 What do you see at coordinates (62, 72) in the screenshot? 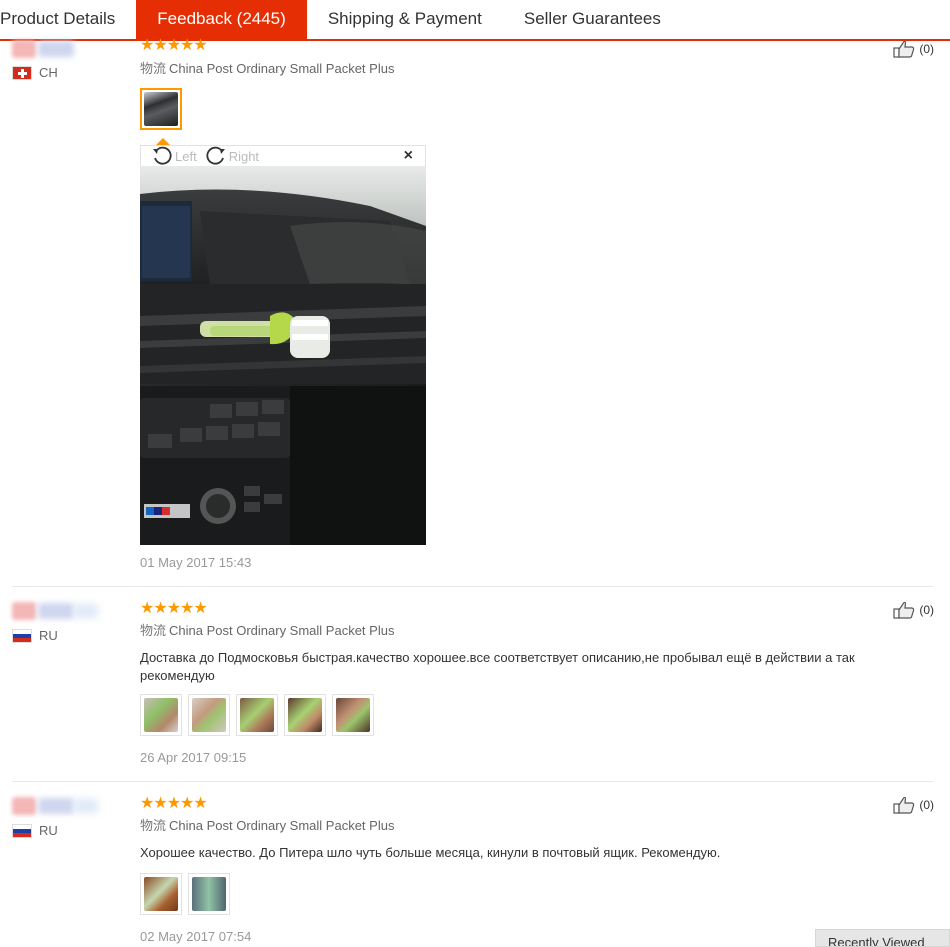
I see `reviewer-country: CH` at bounding box center [62, 72].